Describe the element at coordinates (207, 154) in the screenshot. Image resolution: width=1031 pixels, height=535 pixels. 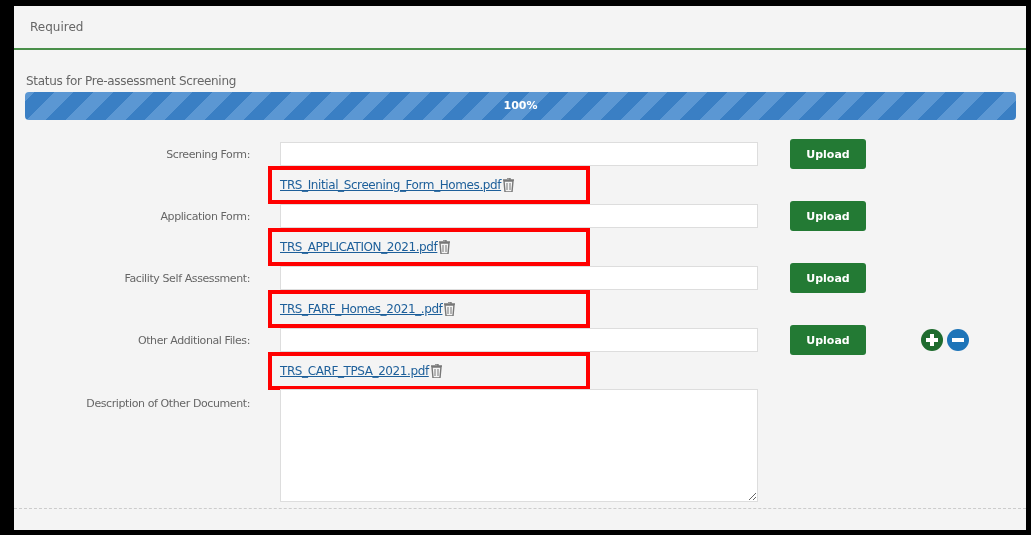
I see `field-label: Screening Form:` at that location.